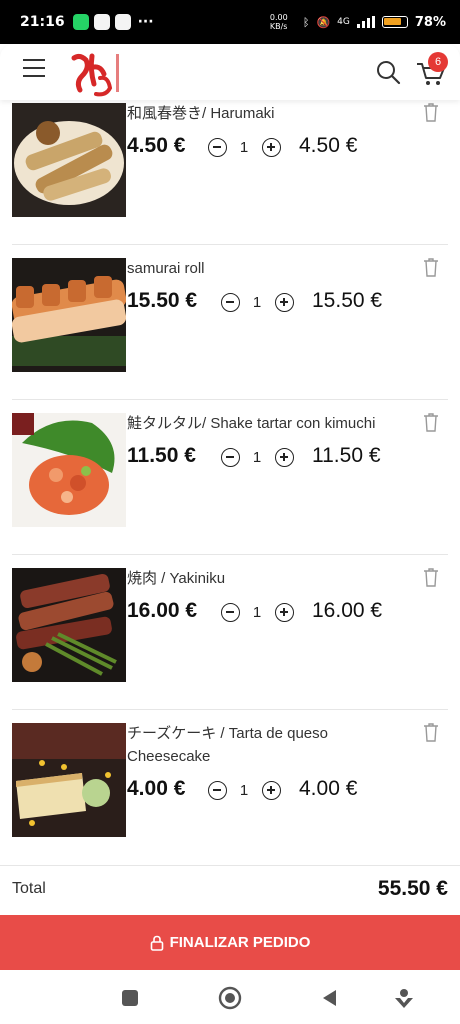 Image resolution: width=460 pixels, height=1024 pixels. What do you see at coordinates (227, 745) in the screenshot?
I see `item-name: チーズケーキ / Tarta de queso Cheesecake` at bounding box center [227, 745].